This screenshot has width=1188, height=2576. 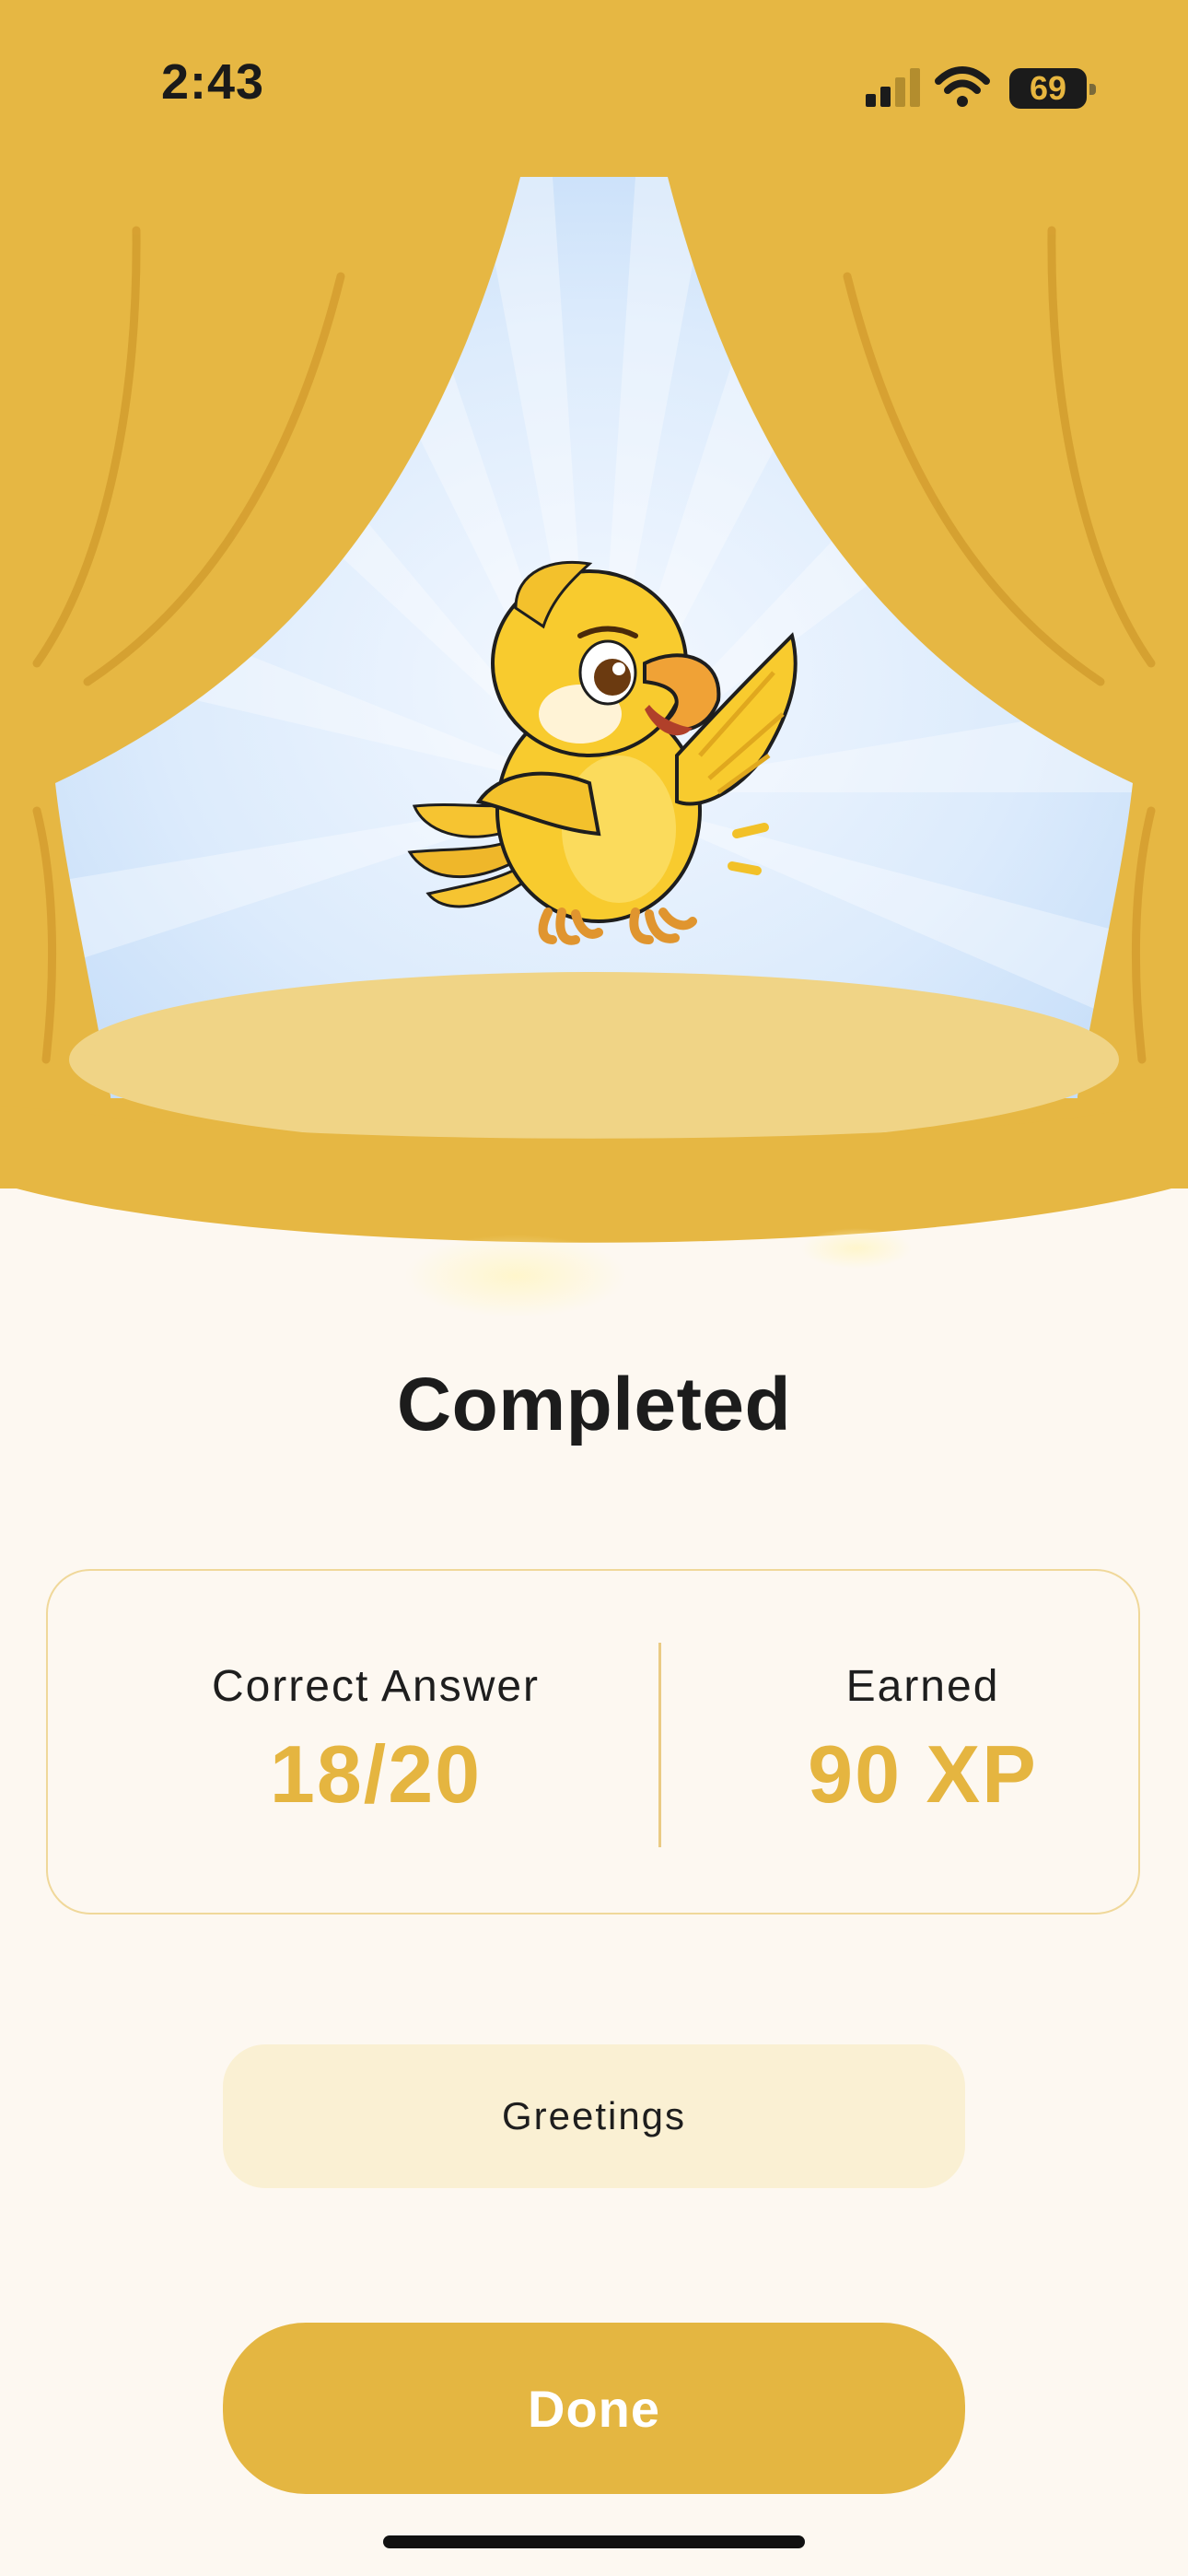 I want to click on stats-divider, so click(x=659, y=1745).